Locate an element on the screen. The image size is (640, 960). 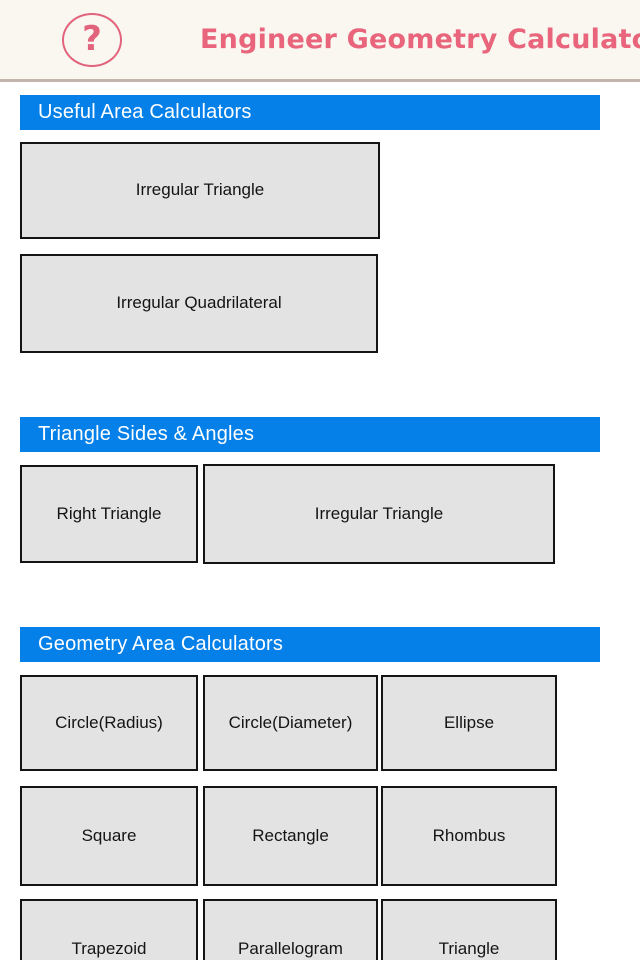
button-irregular-triangle-area: Irregular Triangle is located at coordinates (200, 190).